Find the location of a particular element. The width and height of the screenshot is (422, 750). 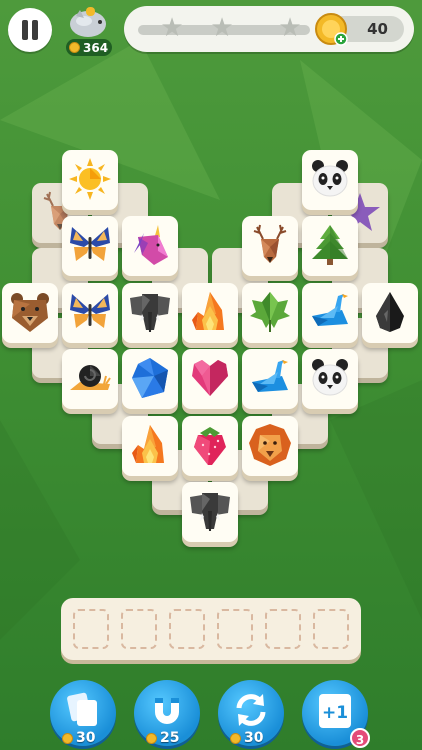

level-progress-panel: ★ ★ ★ 40 is located at coordinates (269, 29).